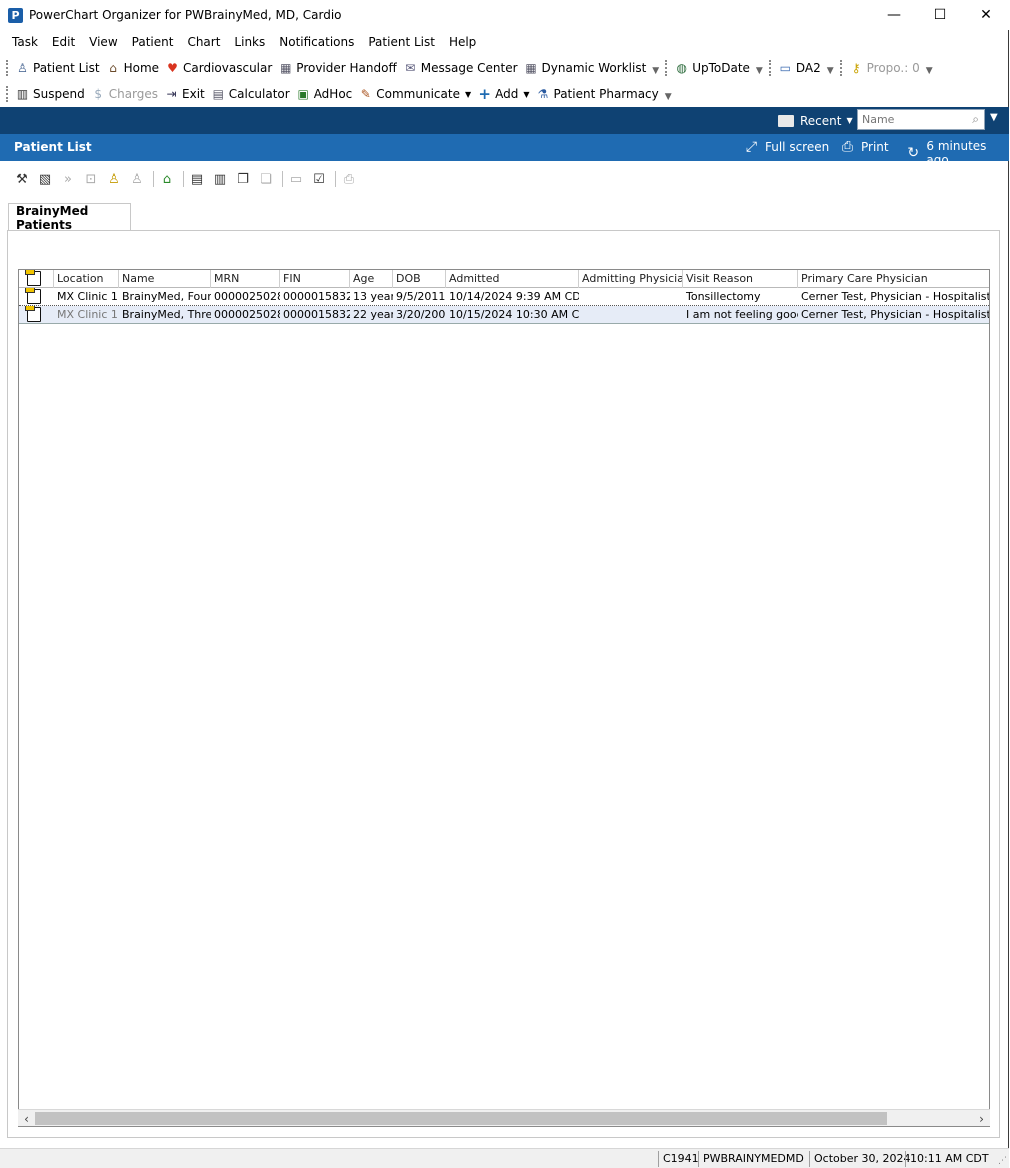 This screenshot has height=1168, width=1010. I want to click on remove-person-icon: ♙, so click(137, 179).